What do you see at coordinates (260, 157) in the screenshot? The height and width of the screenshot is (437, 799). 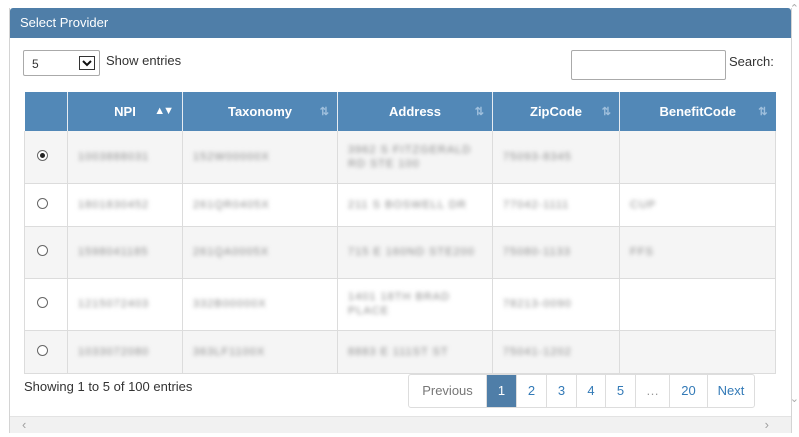 I see `taxonomy-cell: 152W00000X` at bounding box center [260, 157].